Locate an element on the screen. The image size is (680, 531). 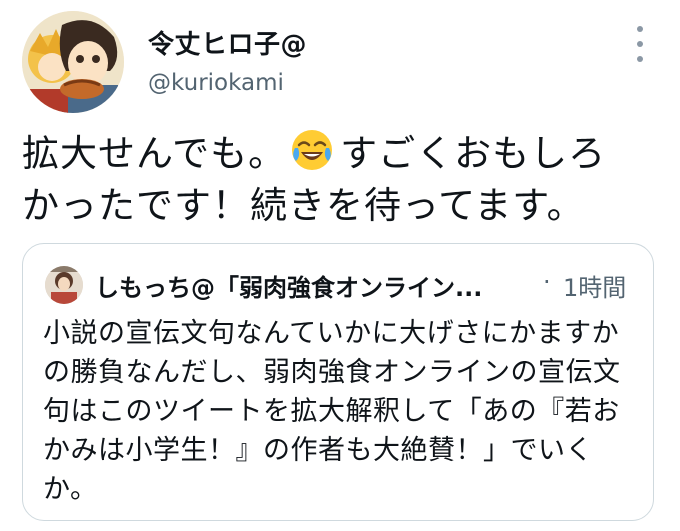
tweet-line-2: かったです！続きを待ってます。 is located at coordinates (303, 205).